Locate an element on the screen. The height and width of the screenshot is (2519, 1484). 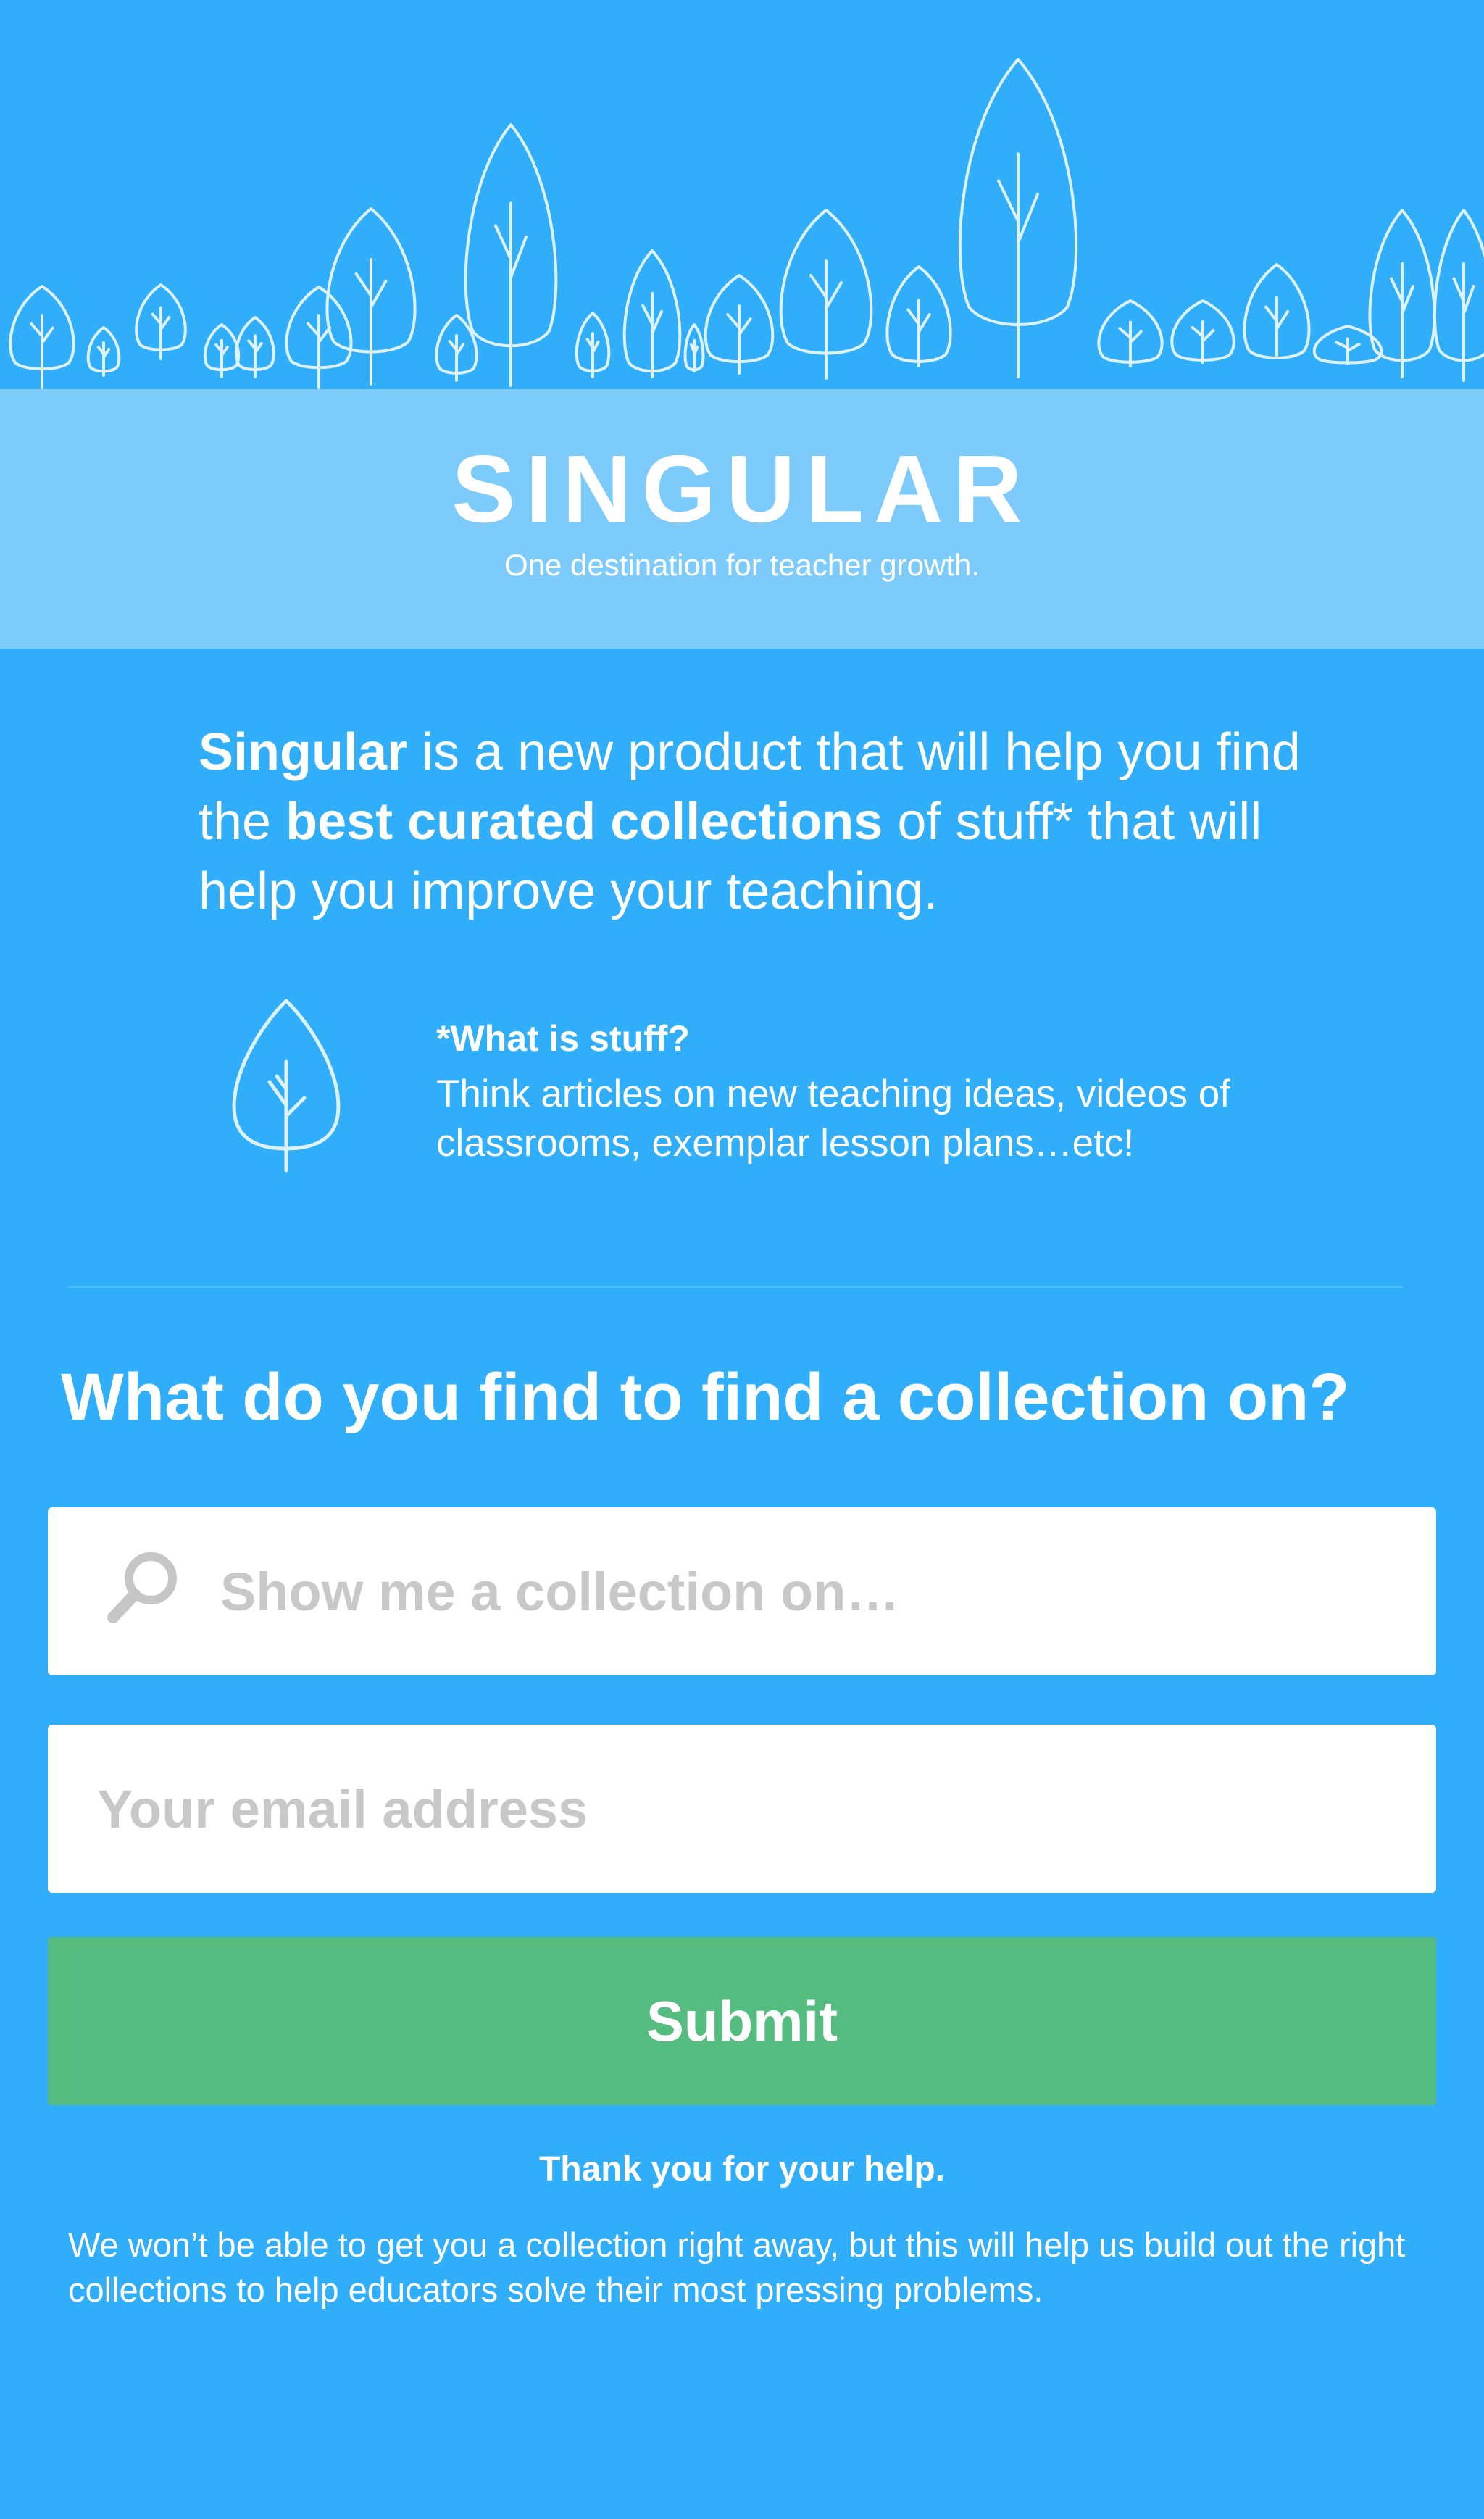
tree-crown is located at coordinates (1459, 285).